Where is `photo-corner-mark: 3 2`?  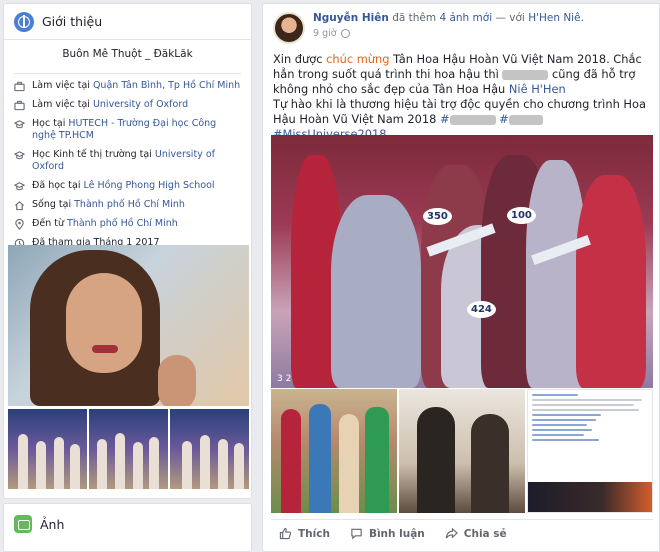
photo-corner-mark: 3 2 is located at coordinates (284, 379).